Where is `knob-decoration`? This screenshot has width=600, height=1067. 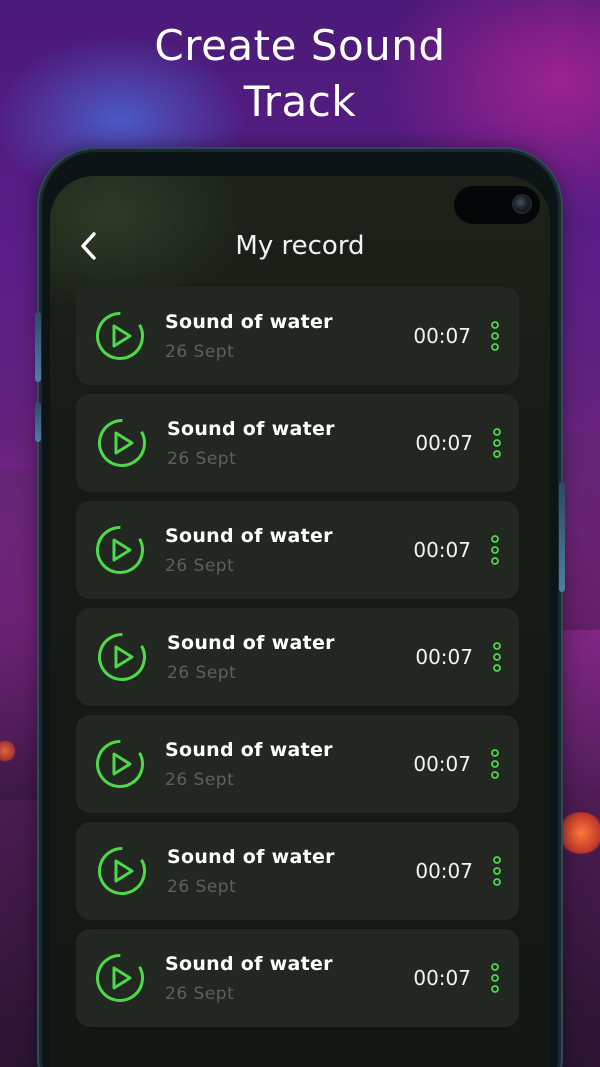 knob-decoration is located at coordinates (578, 833).